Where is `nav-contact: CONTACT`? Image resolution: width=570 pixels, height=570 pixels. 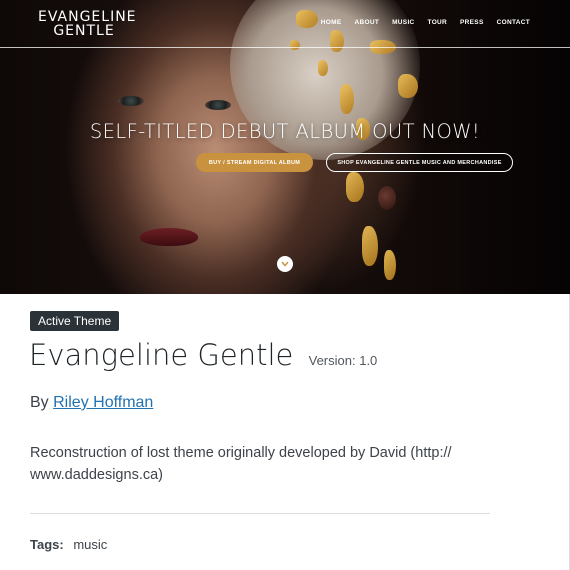
nav-contact: CONTACT is located at coordinates (507, 22).